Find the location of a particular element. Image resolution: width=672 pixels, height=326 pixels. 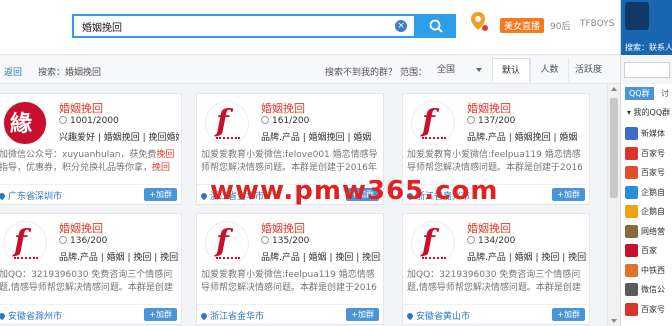

list-item: 中铁西 is located at coordinates (646, 271).